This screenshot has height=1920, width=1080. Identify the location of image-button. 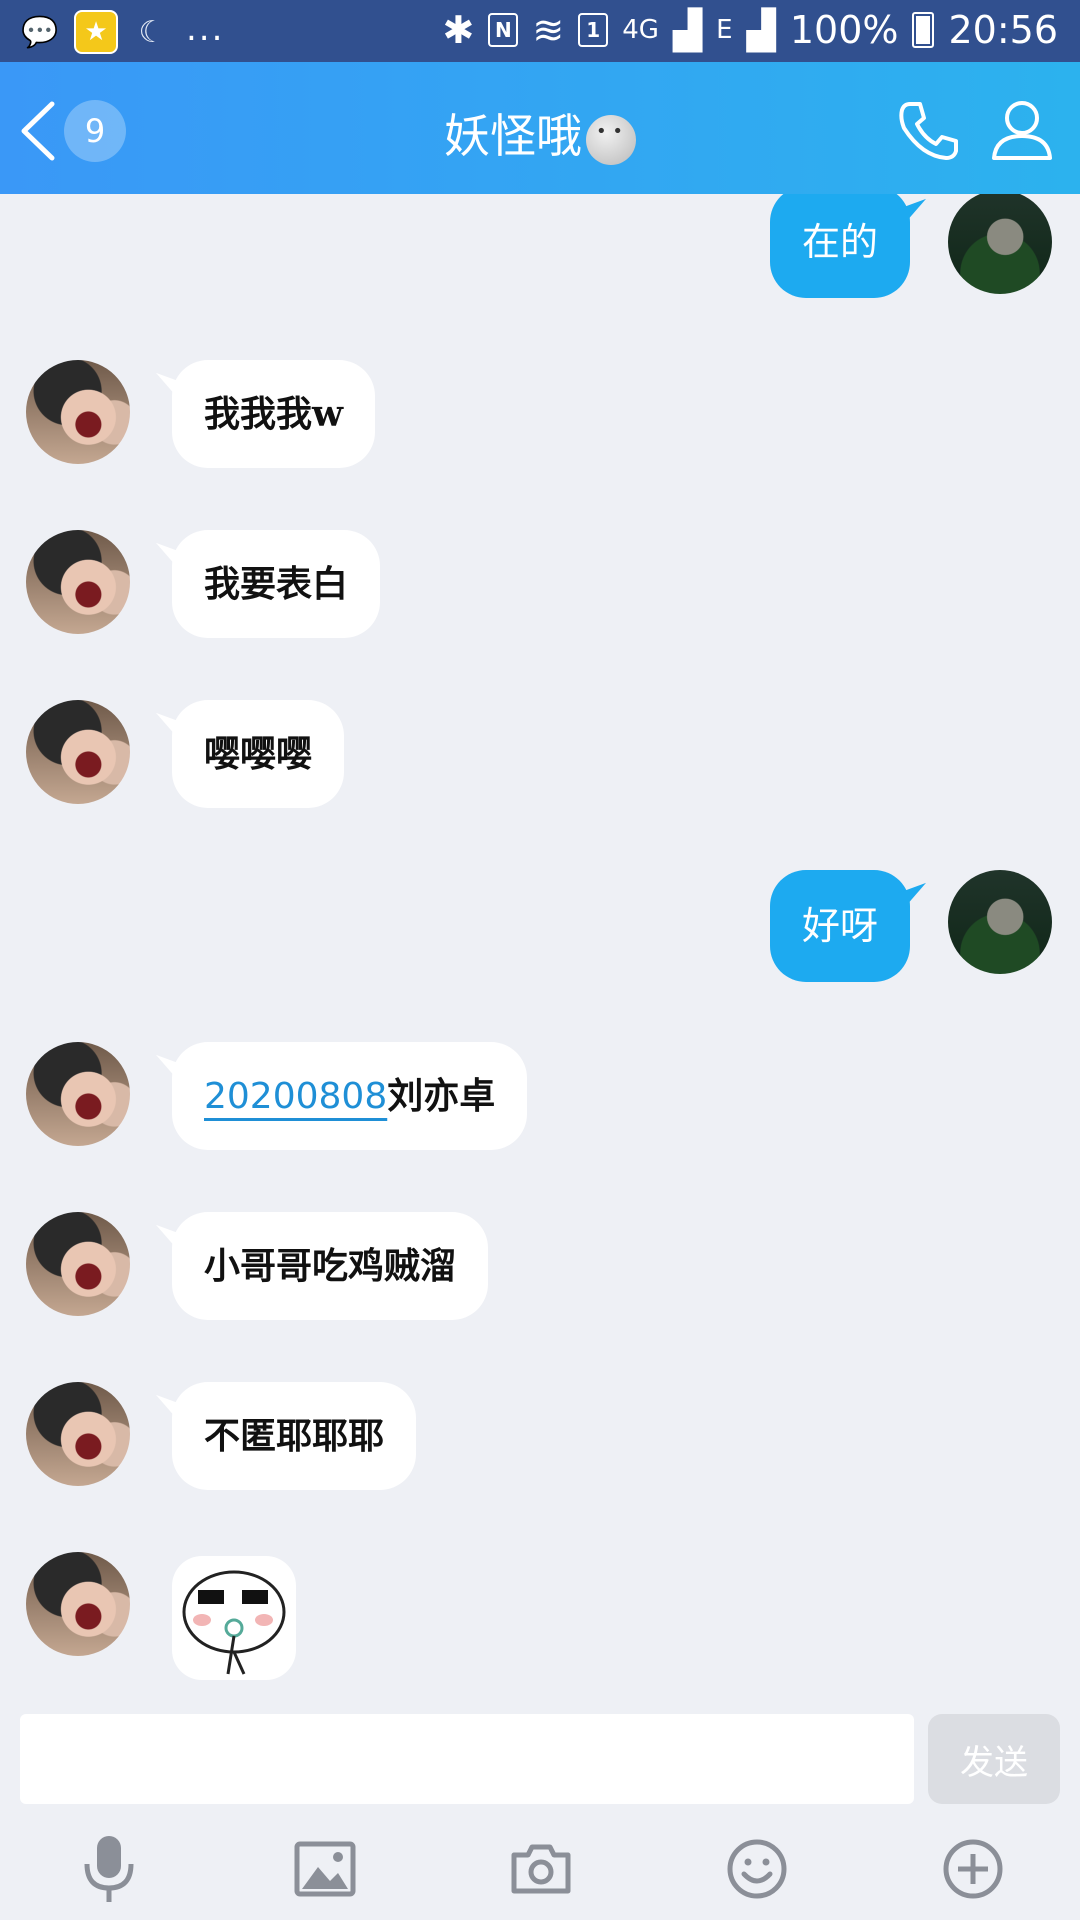
(325, 1869).